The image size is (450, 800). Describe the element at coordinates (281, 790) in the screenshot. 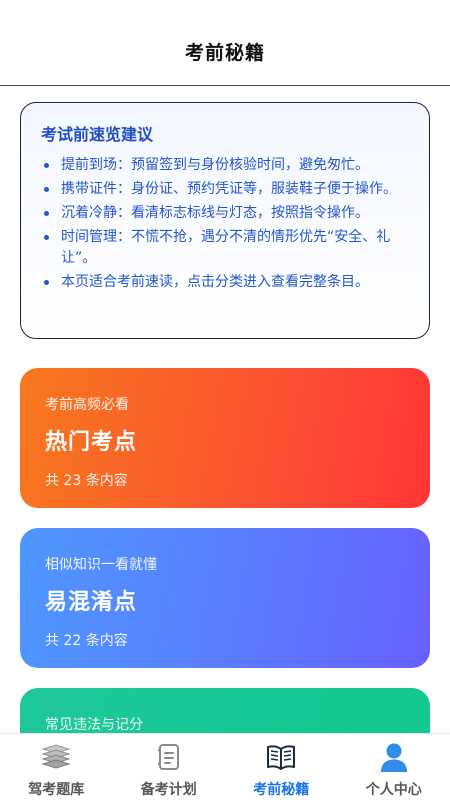

I see `tab-label: 考前秘籍` at that location.